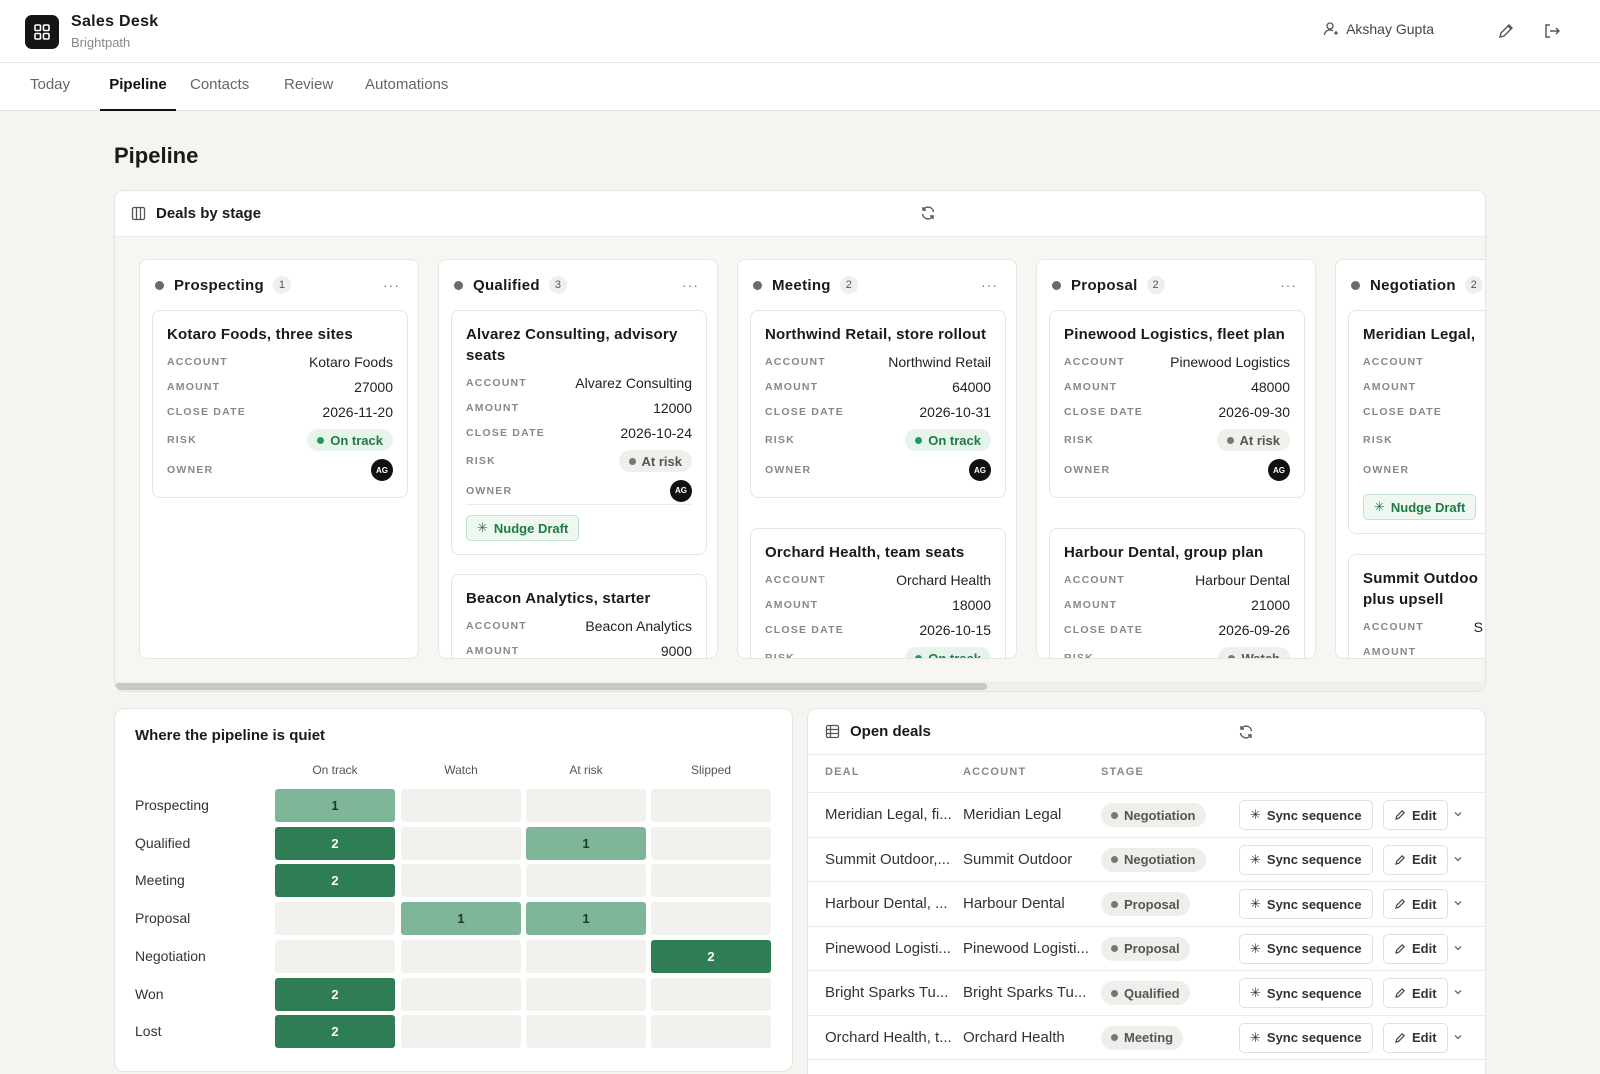  I want to click on tab-contacts: Contacts, so click(219, 87).